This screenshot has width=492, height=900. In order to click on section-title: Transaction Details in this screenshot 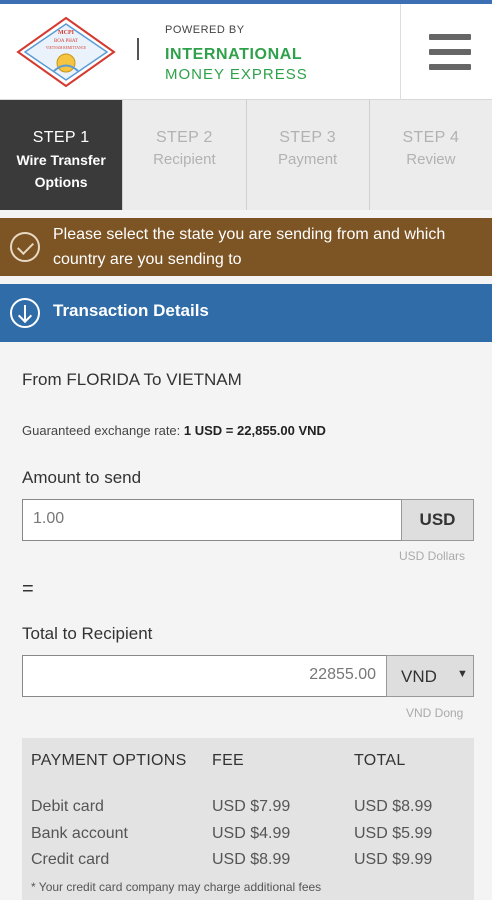, I will do `click(131, 310)`.